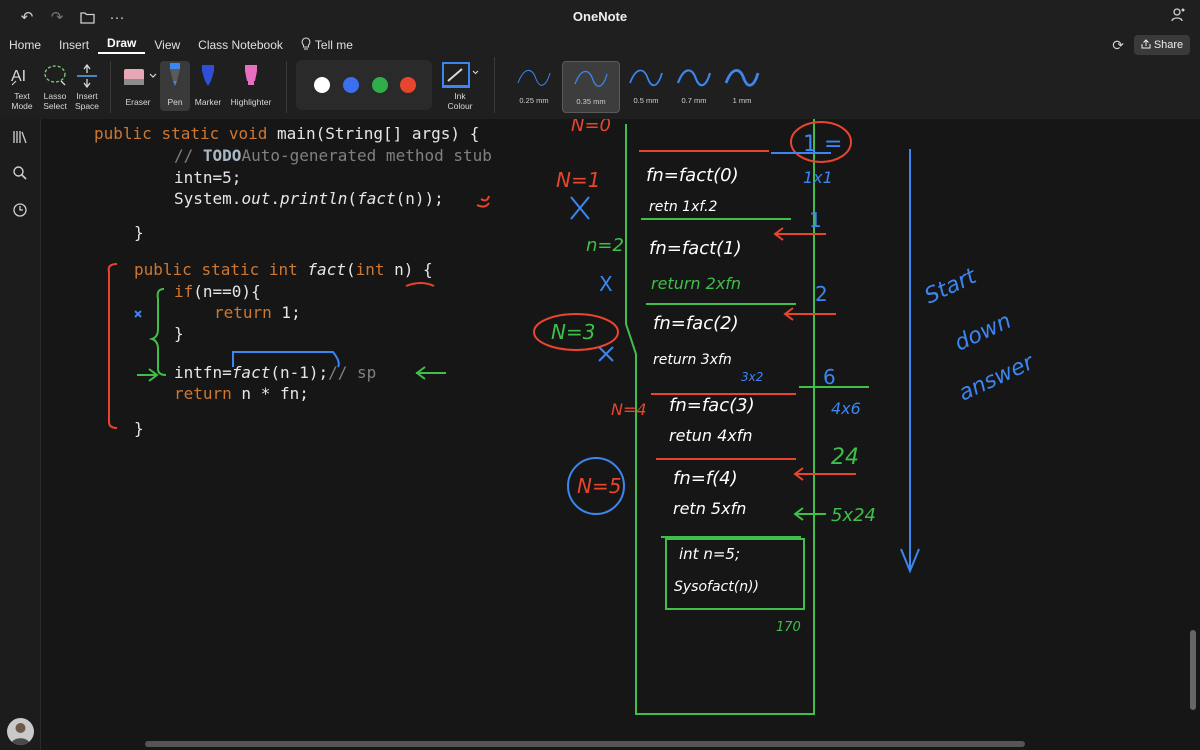  I want to click on lasso-select-button: Lasso Select, so click(55, 86).